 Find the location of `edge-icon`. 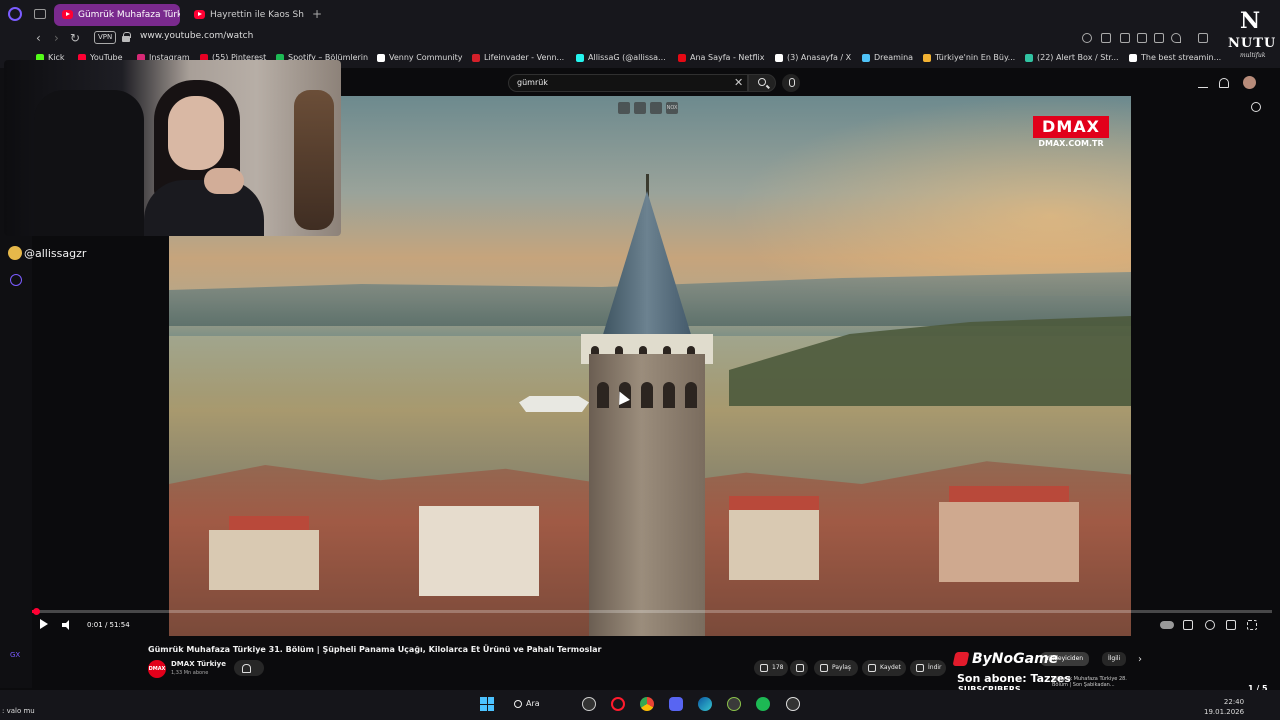

edge-icon is located at coordinates (705, 704).